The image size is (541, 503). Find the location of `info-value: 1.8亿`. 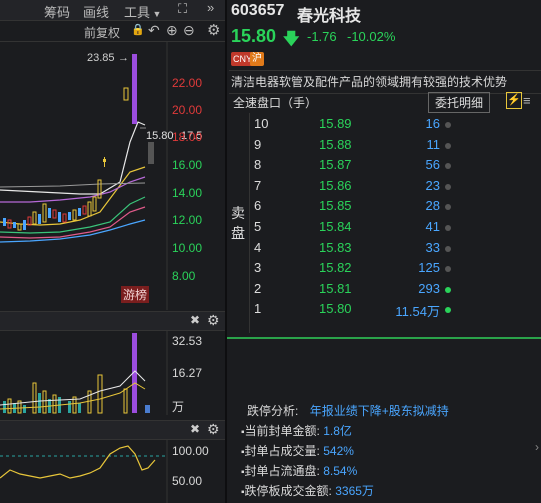

info-value: 1.8亿 is located at coordinates (337, 431).